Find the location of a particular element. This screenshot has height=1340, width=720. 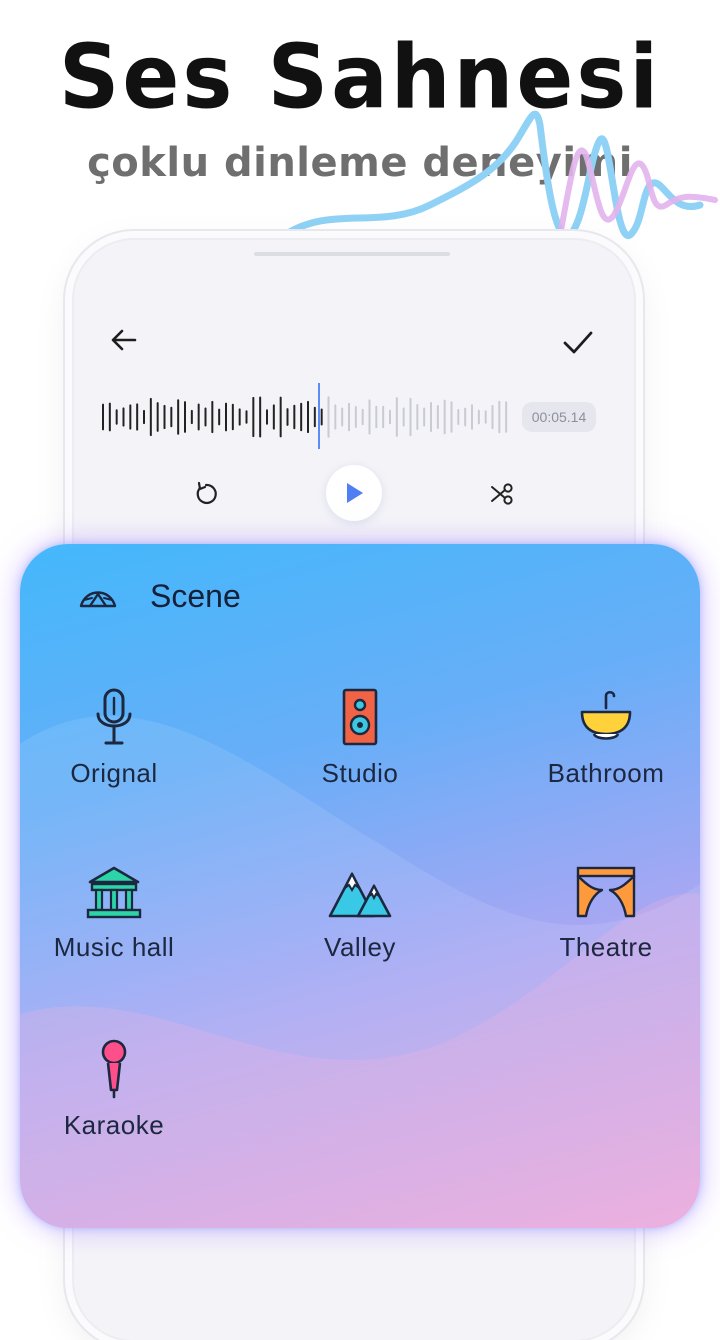

speaker-icon is located at coordinates (360, 717).